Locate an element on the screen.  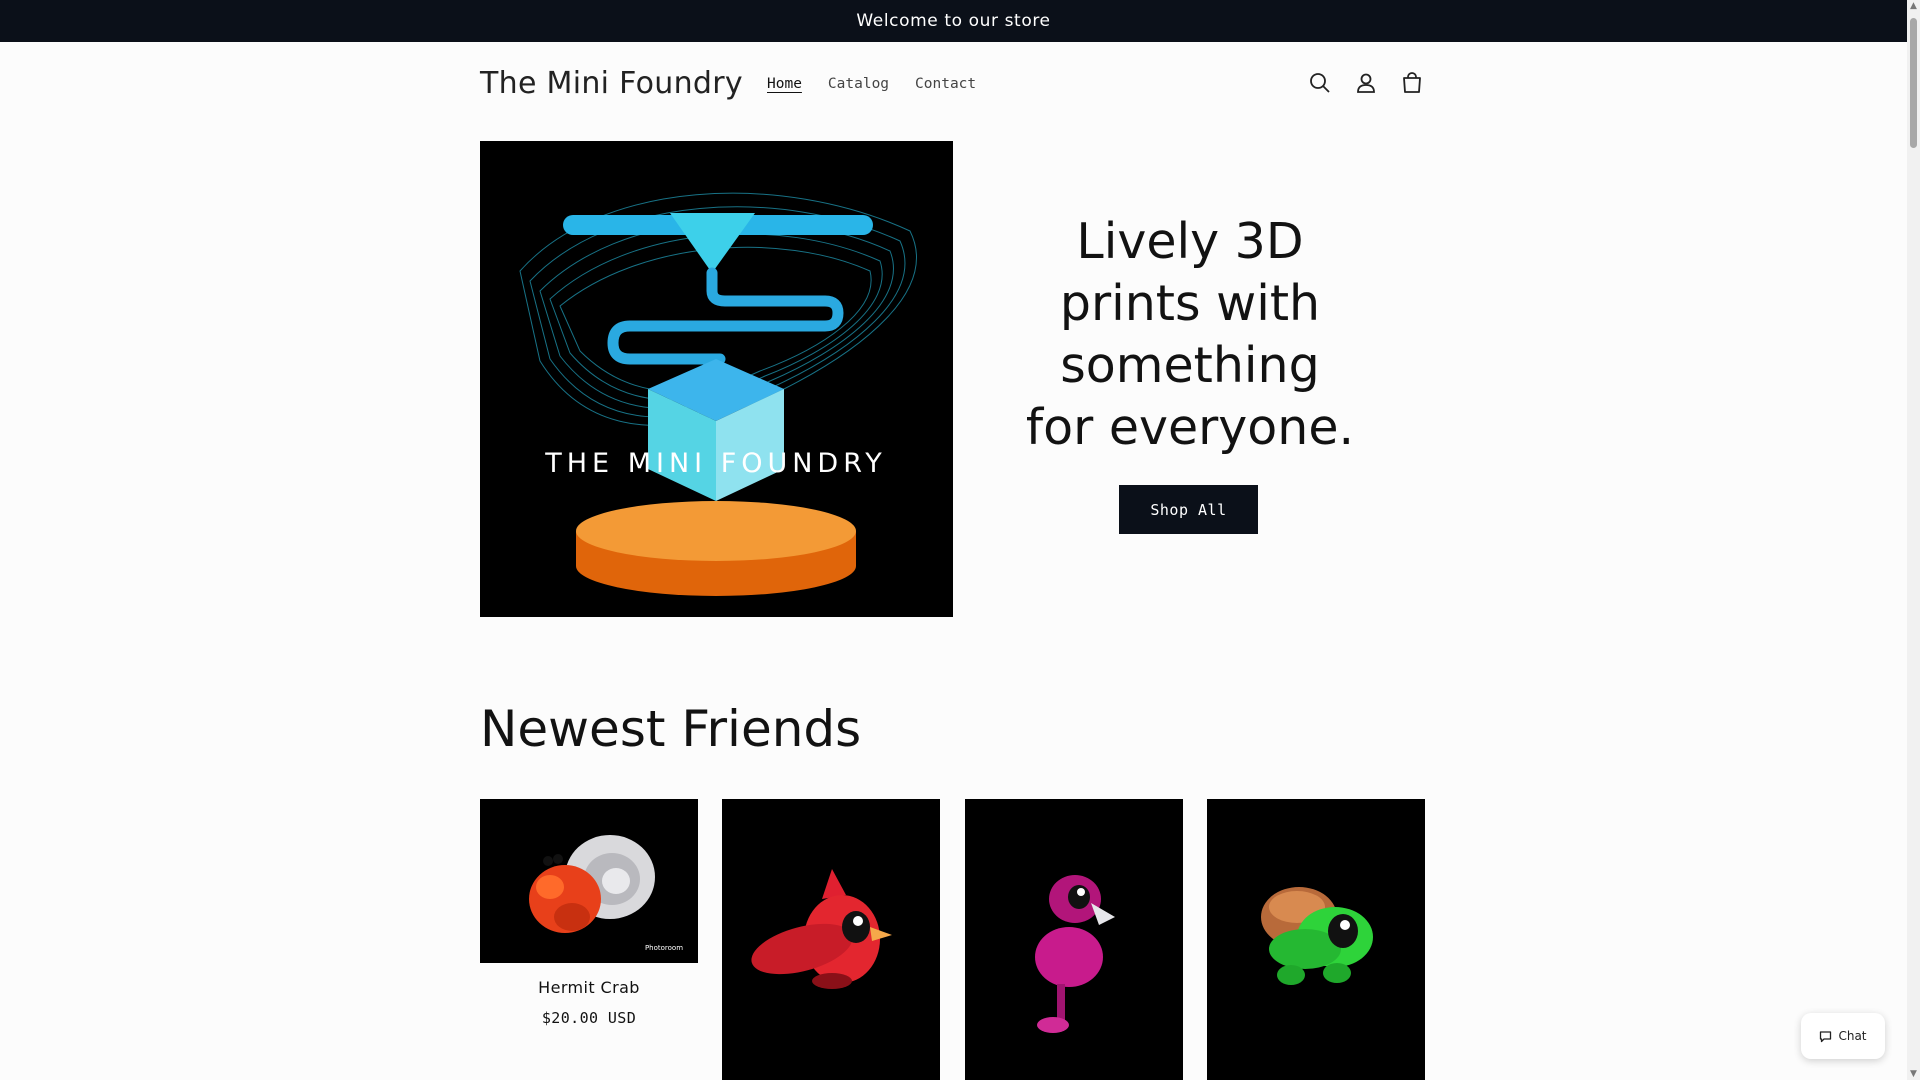
product-card-flamingo is located at coordinates (1074, 939).